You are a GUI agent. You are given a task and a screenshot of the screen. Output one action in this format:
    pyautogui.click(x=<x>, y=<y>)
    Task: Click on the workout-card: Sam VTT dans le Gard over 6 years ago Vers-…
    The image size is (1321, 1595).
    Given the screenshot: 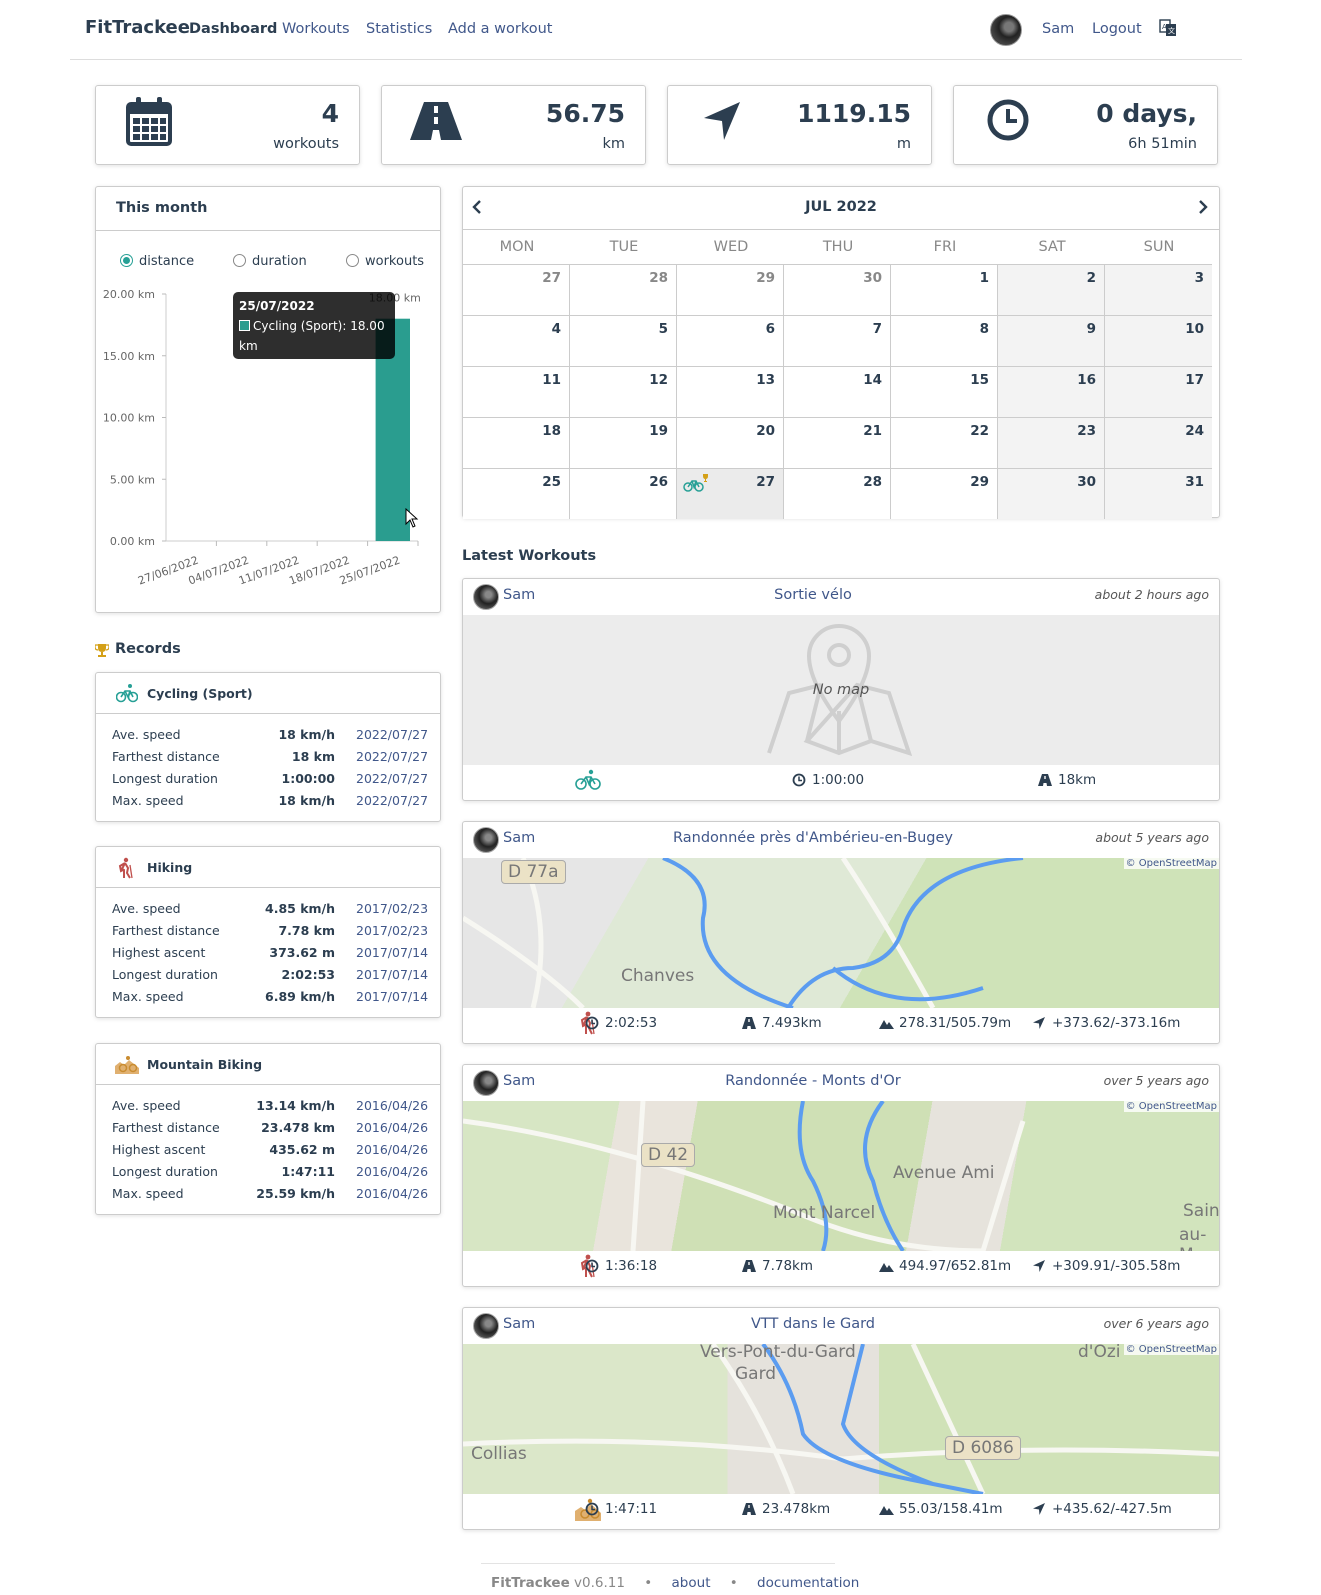 What is the action you would take?
    pyautogui.click(x=841, y=1418)
    